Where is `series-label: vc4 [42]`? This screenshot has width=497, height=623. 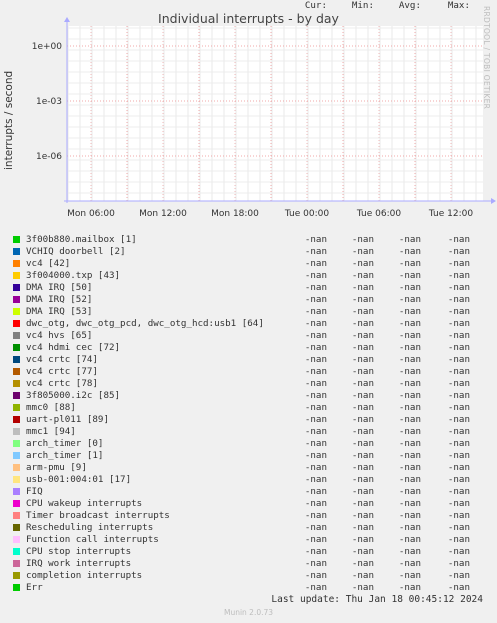 series-label: vc4 [42] is located at coordinates (48, 263).